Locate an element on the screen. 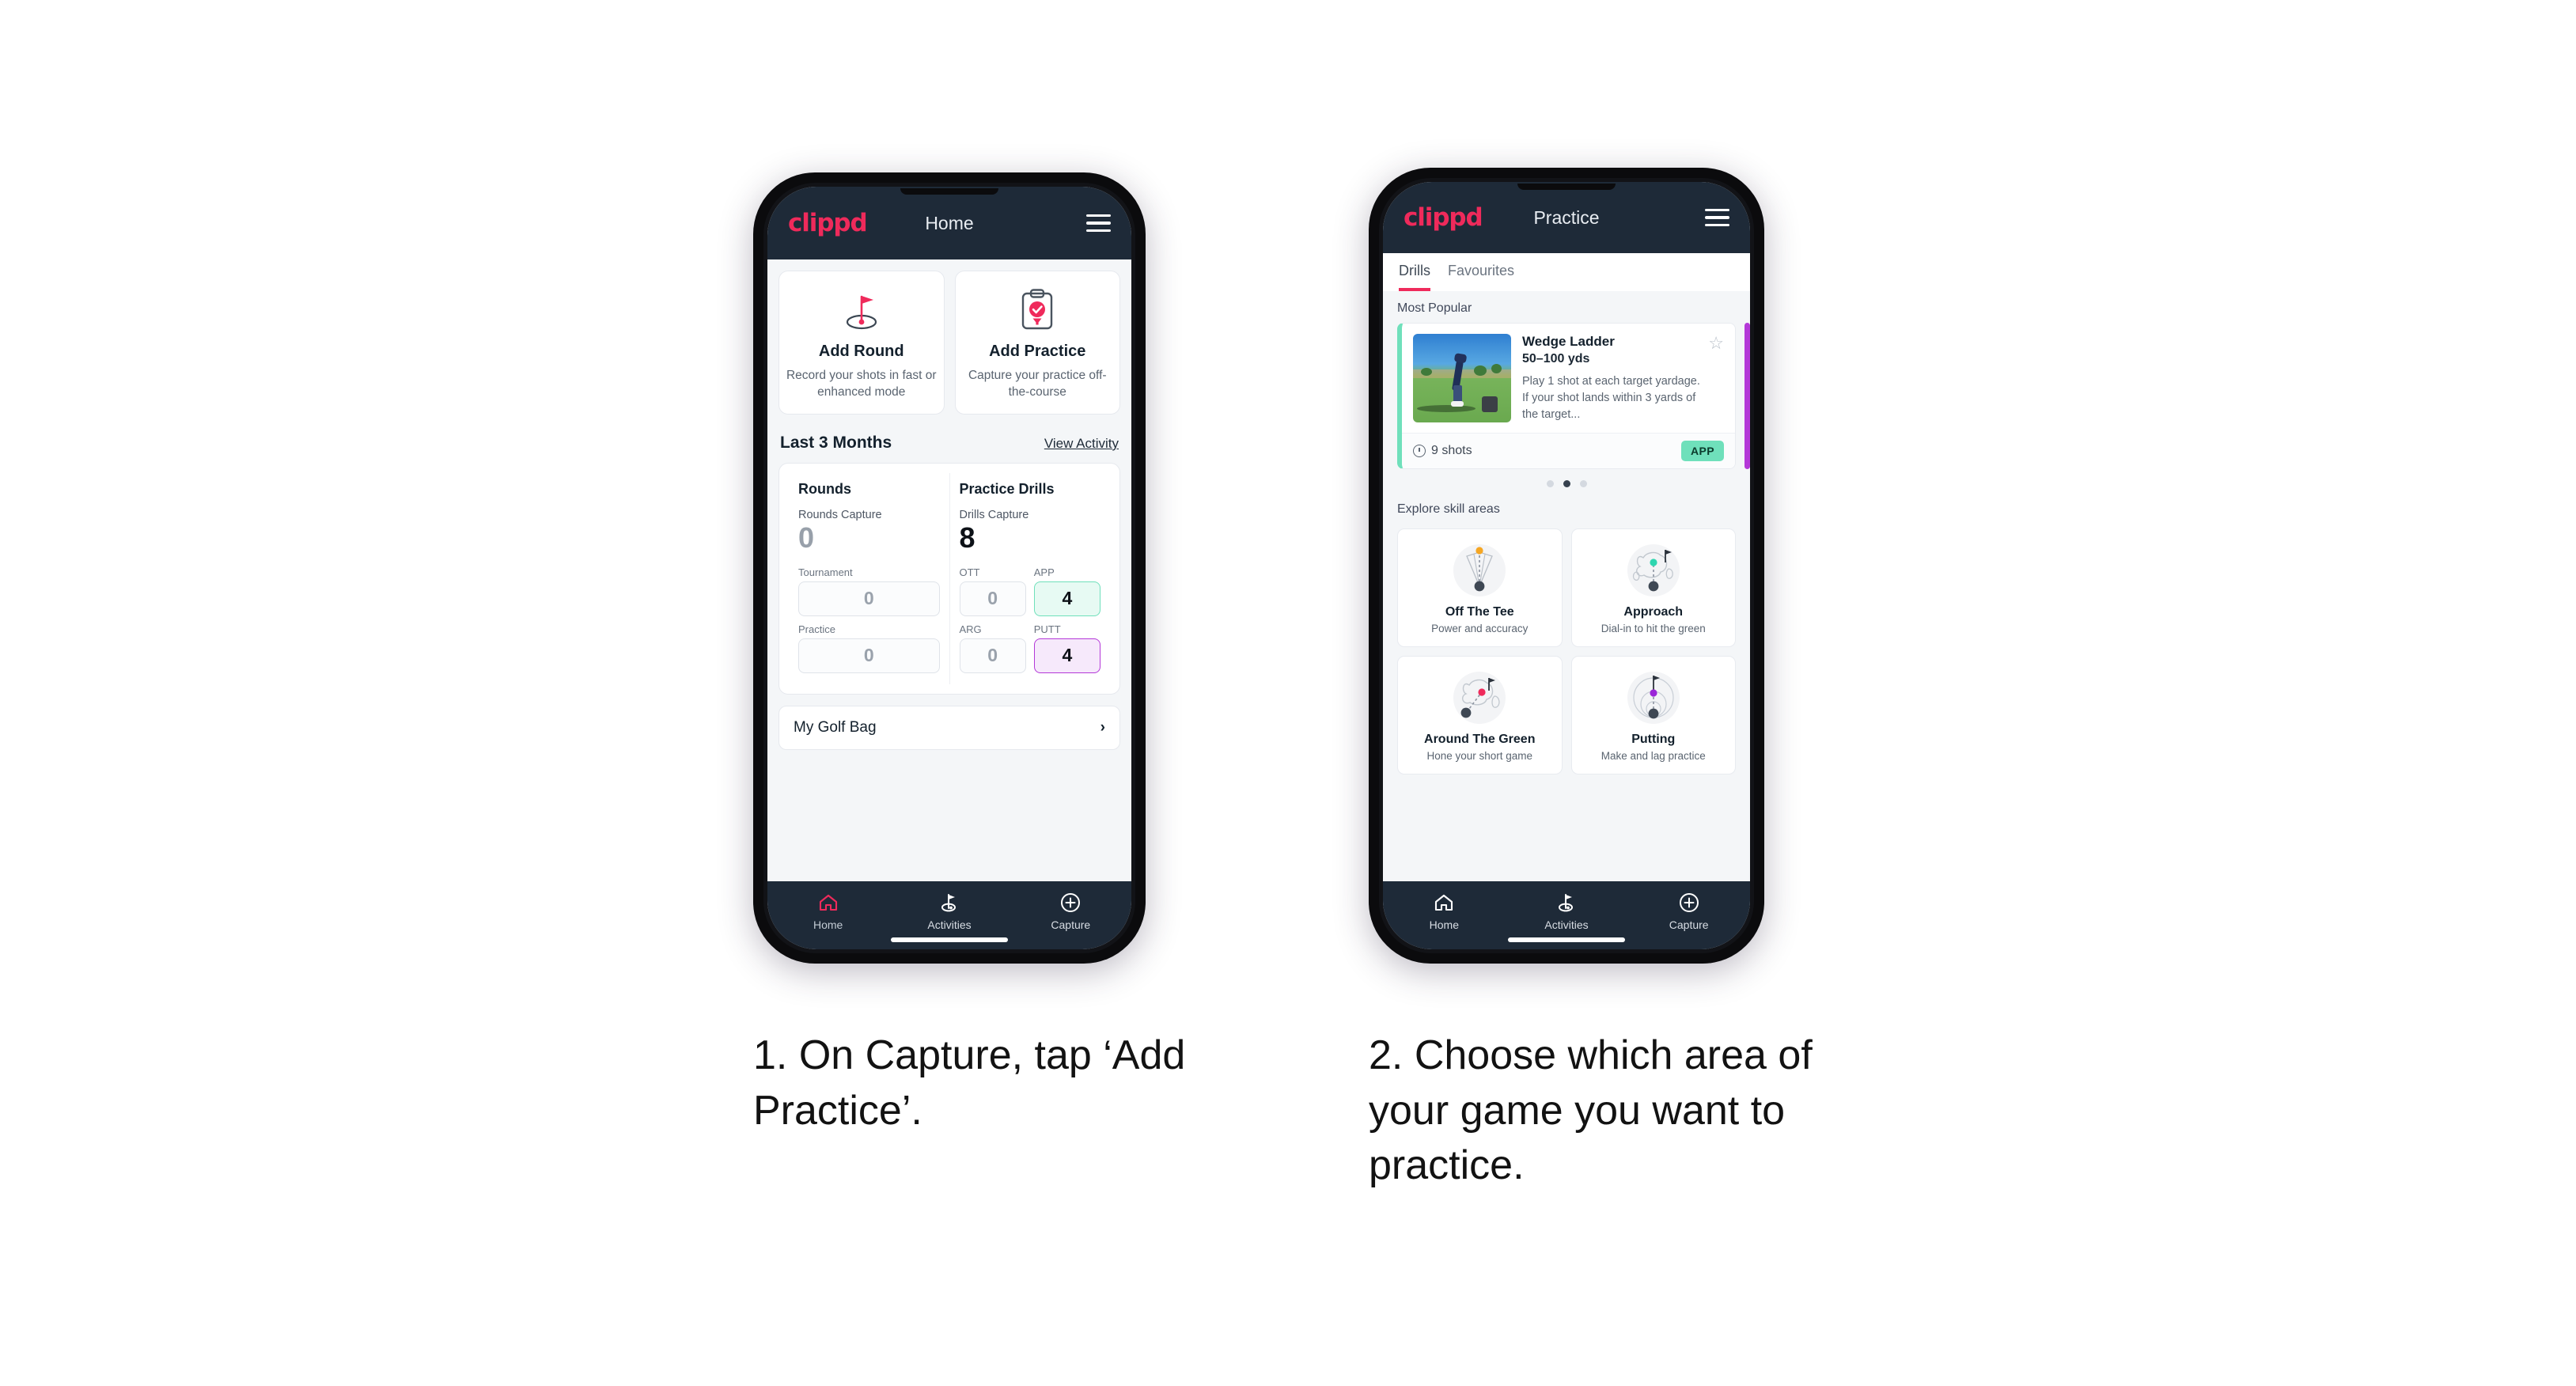 This screenshot has height=1386, width=2576. field-app-value: 4 is located at coordinates (1066, 599).